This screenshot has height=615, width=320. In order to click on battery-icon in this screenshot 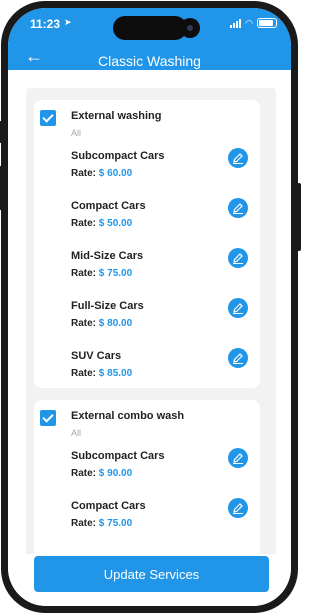, I will do `click(267, 23)`.